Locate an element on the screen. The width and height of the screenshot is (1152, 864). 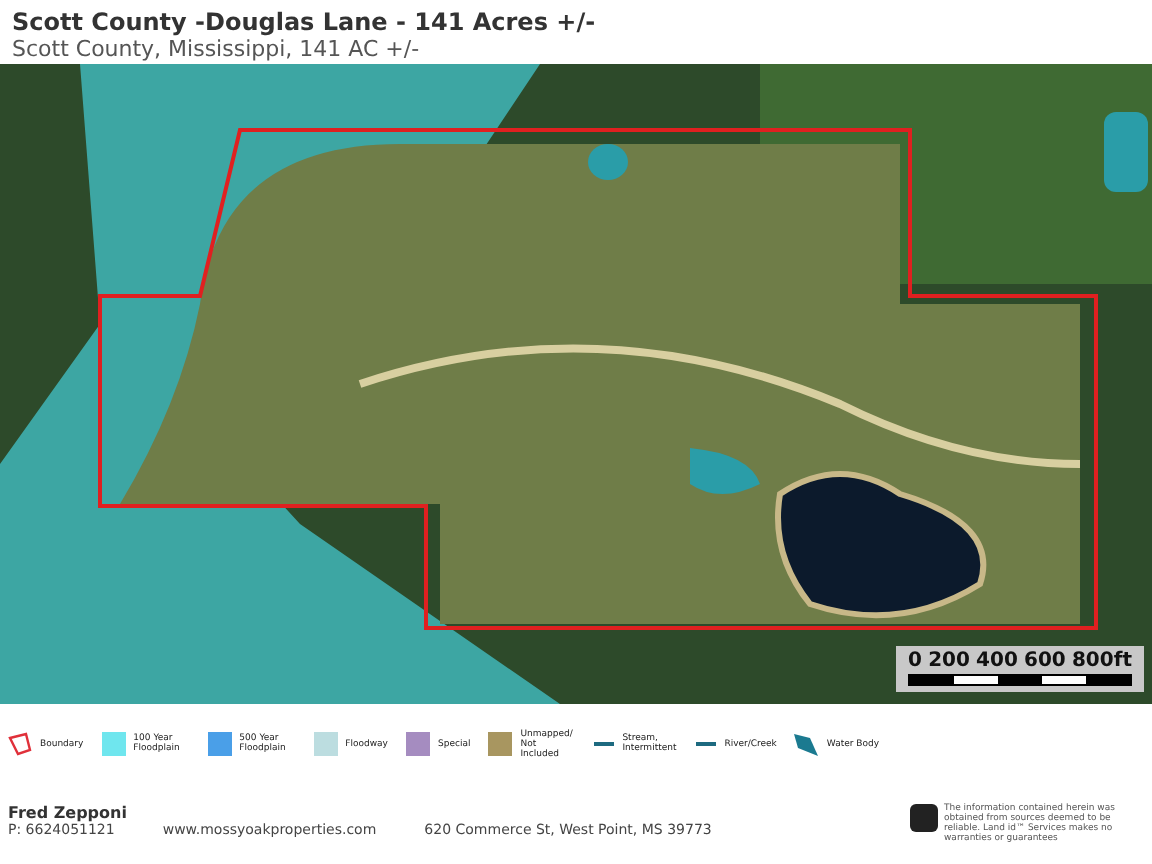
logo-icon is located at coordinates (924, 818).